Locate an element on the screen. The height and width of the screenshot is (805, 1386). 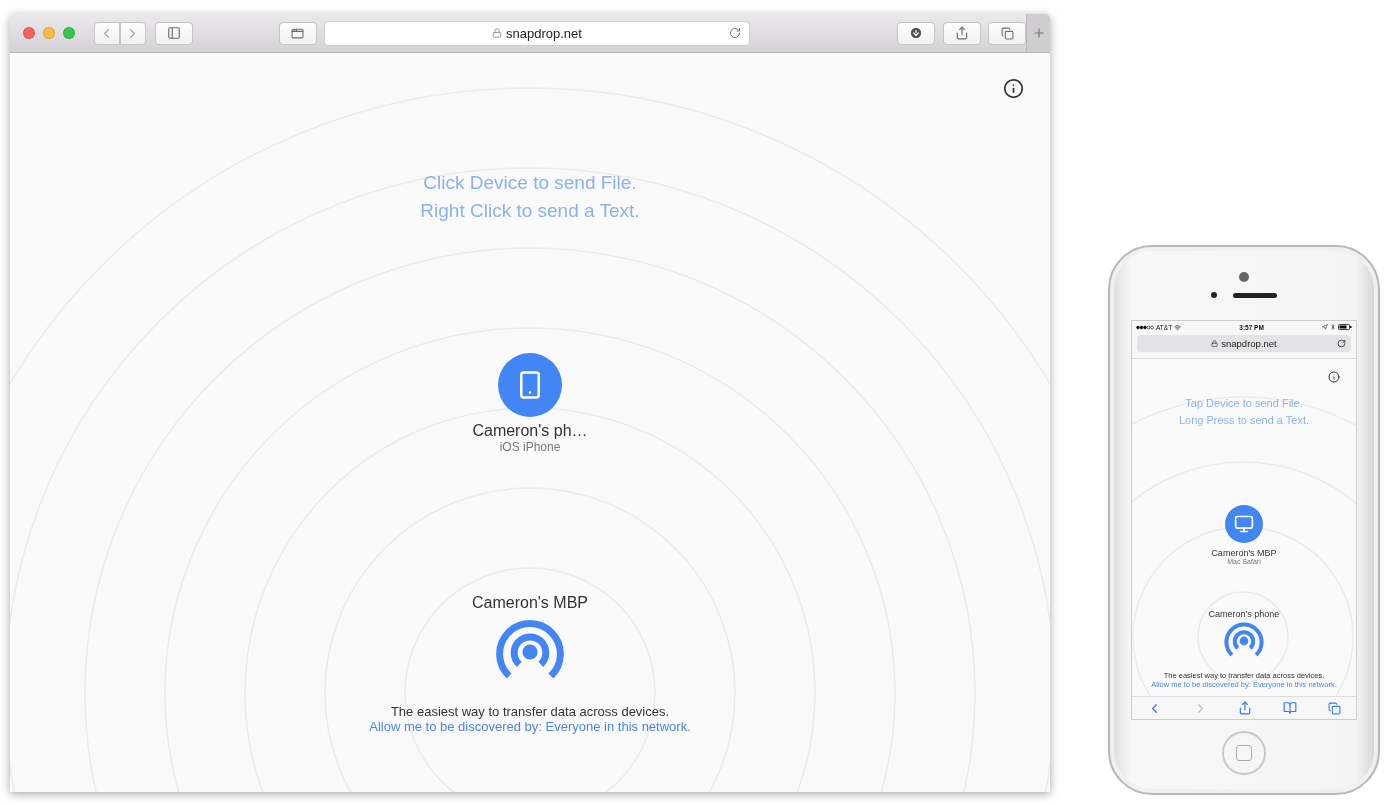
zoom-window-button is located at coordinates (68, 33).